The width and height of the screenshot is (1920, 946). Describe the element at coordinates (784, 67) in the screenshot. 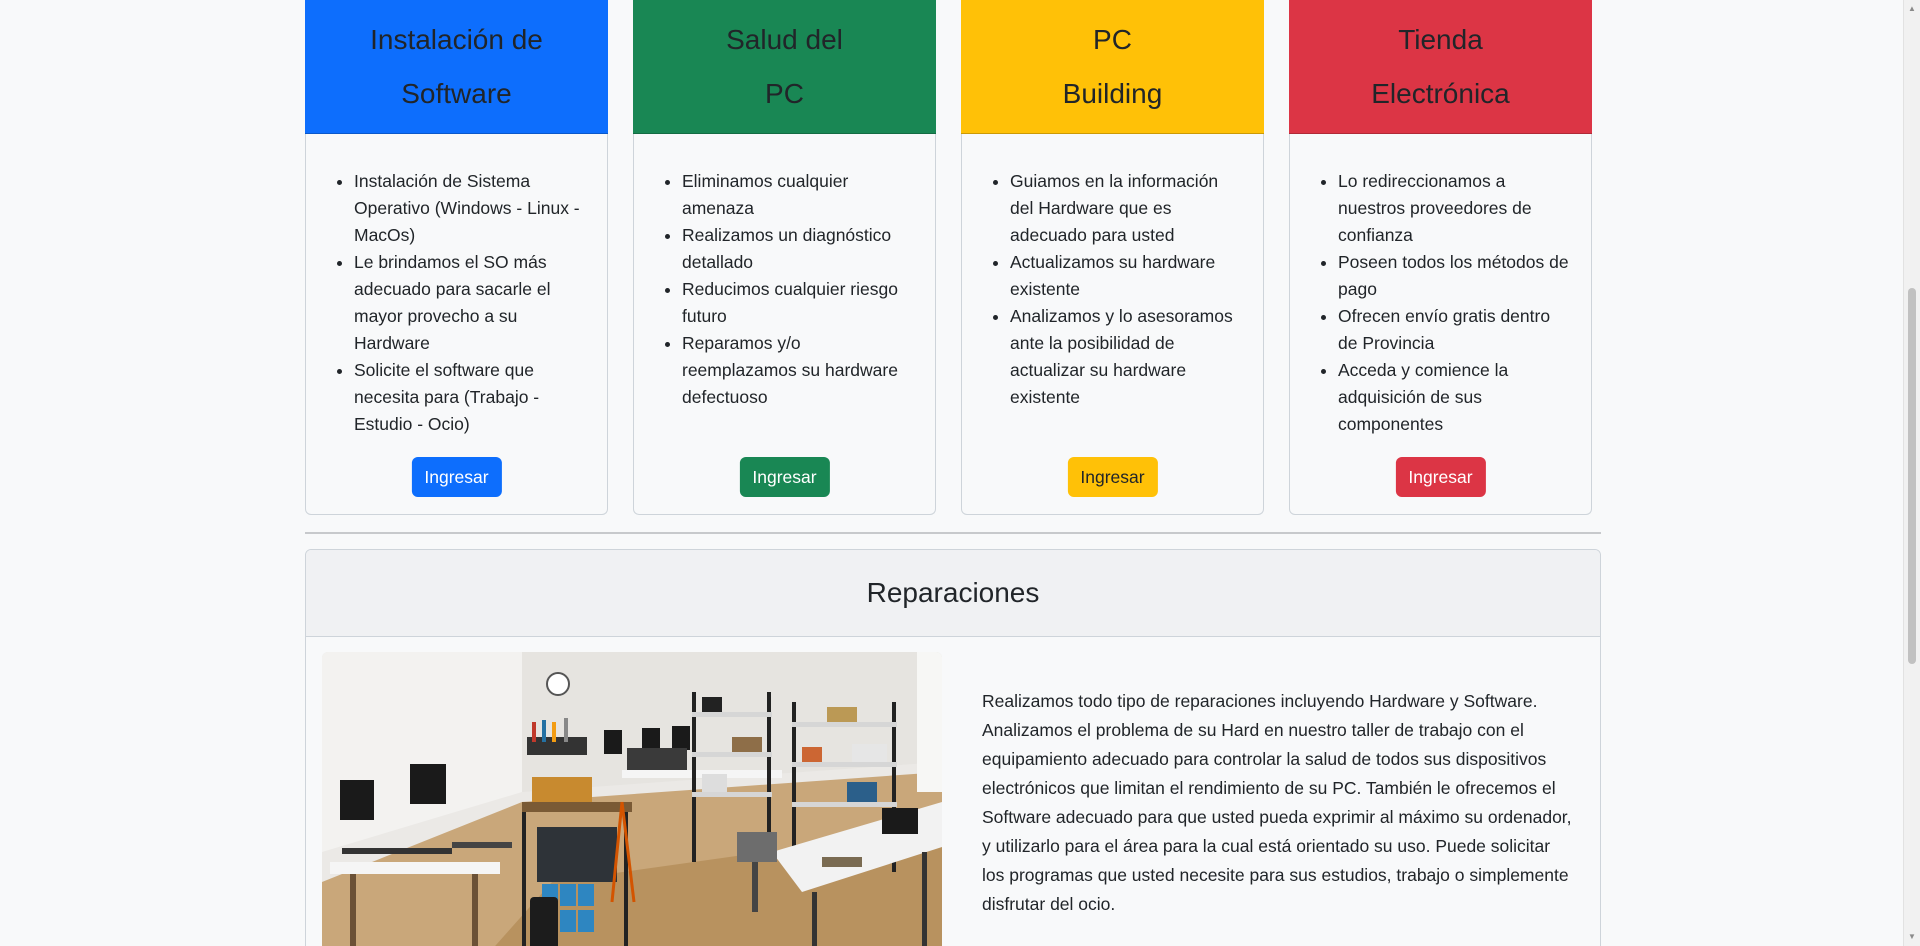

I see `card-header: Salud del PC` at that location.